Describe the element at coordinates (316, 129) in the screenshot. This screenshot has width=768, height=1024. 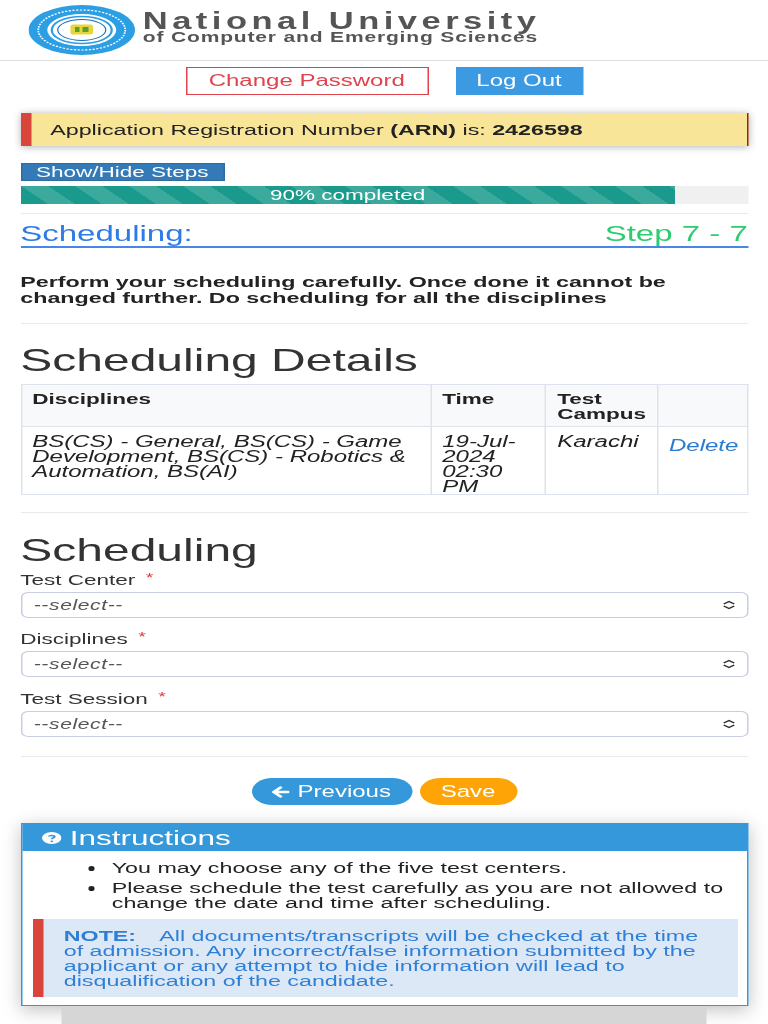
I see `arn-text: Application Registration Number (ARN) is: 2426598` at that location.